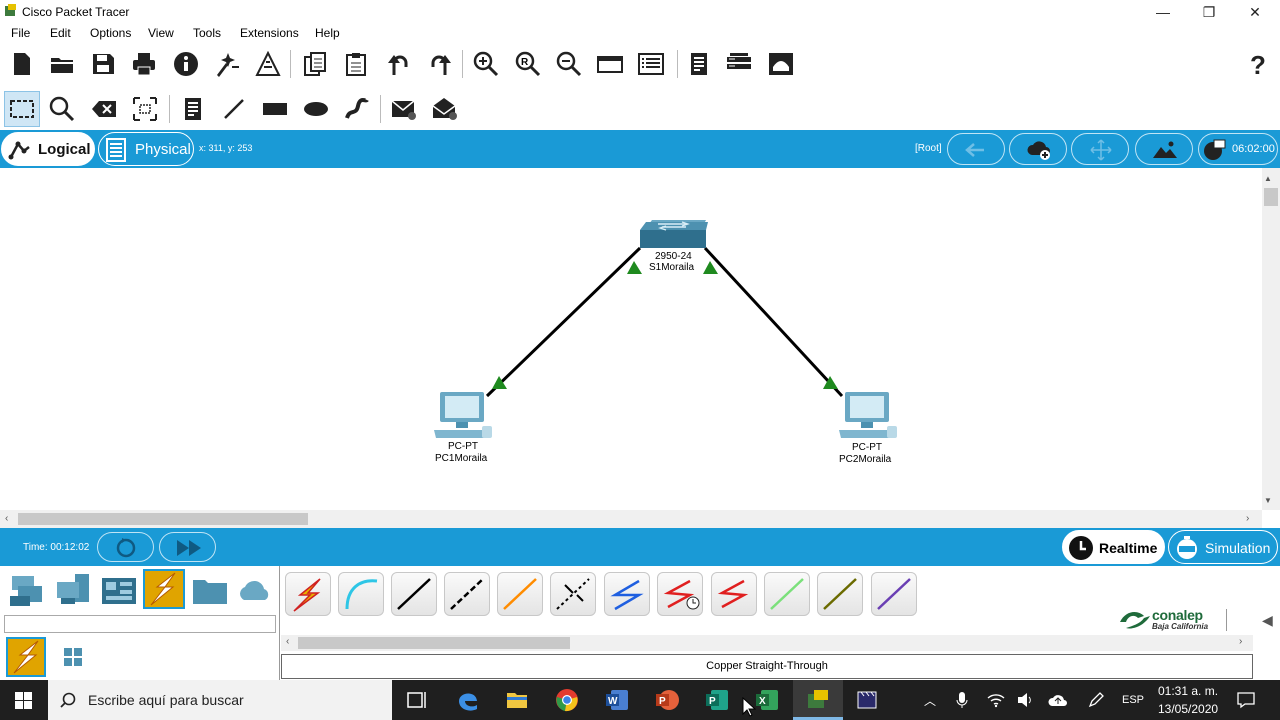 The height and width of the screenshot is (720, 1280). I want to click on redo-icon, so click(440, 64).